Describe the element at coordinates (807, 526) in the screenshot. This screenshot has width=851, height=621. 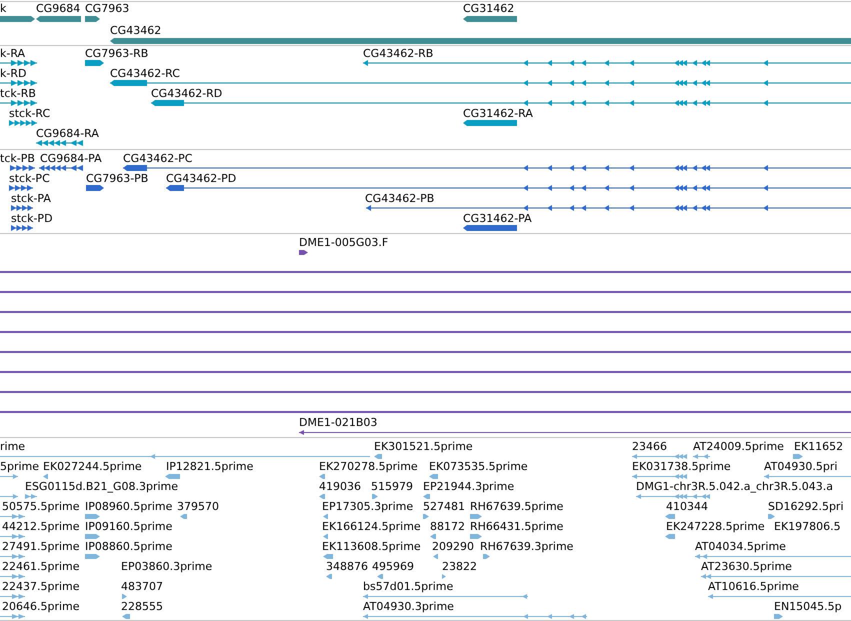
I see `feature-label: EK197806.5` at that location.